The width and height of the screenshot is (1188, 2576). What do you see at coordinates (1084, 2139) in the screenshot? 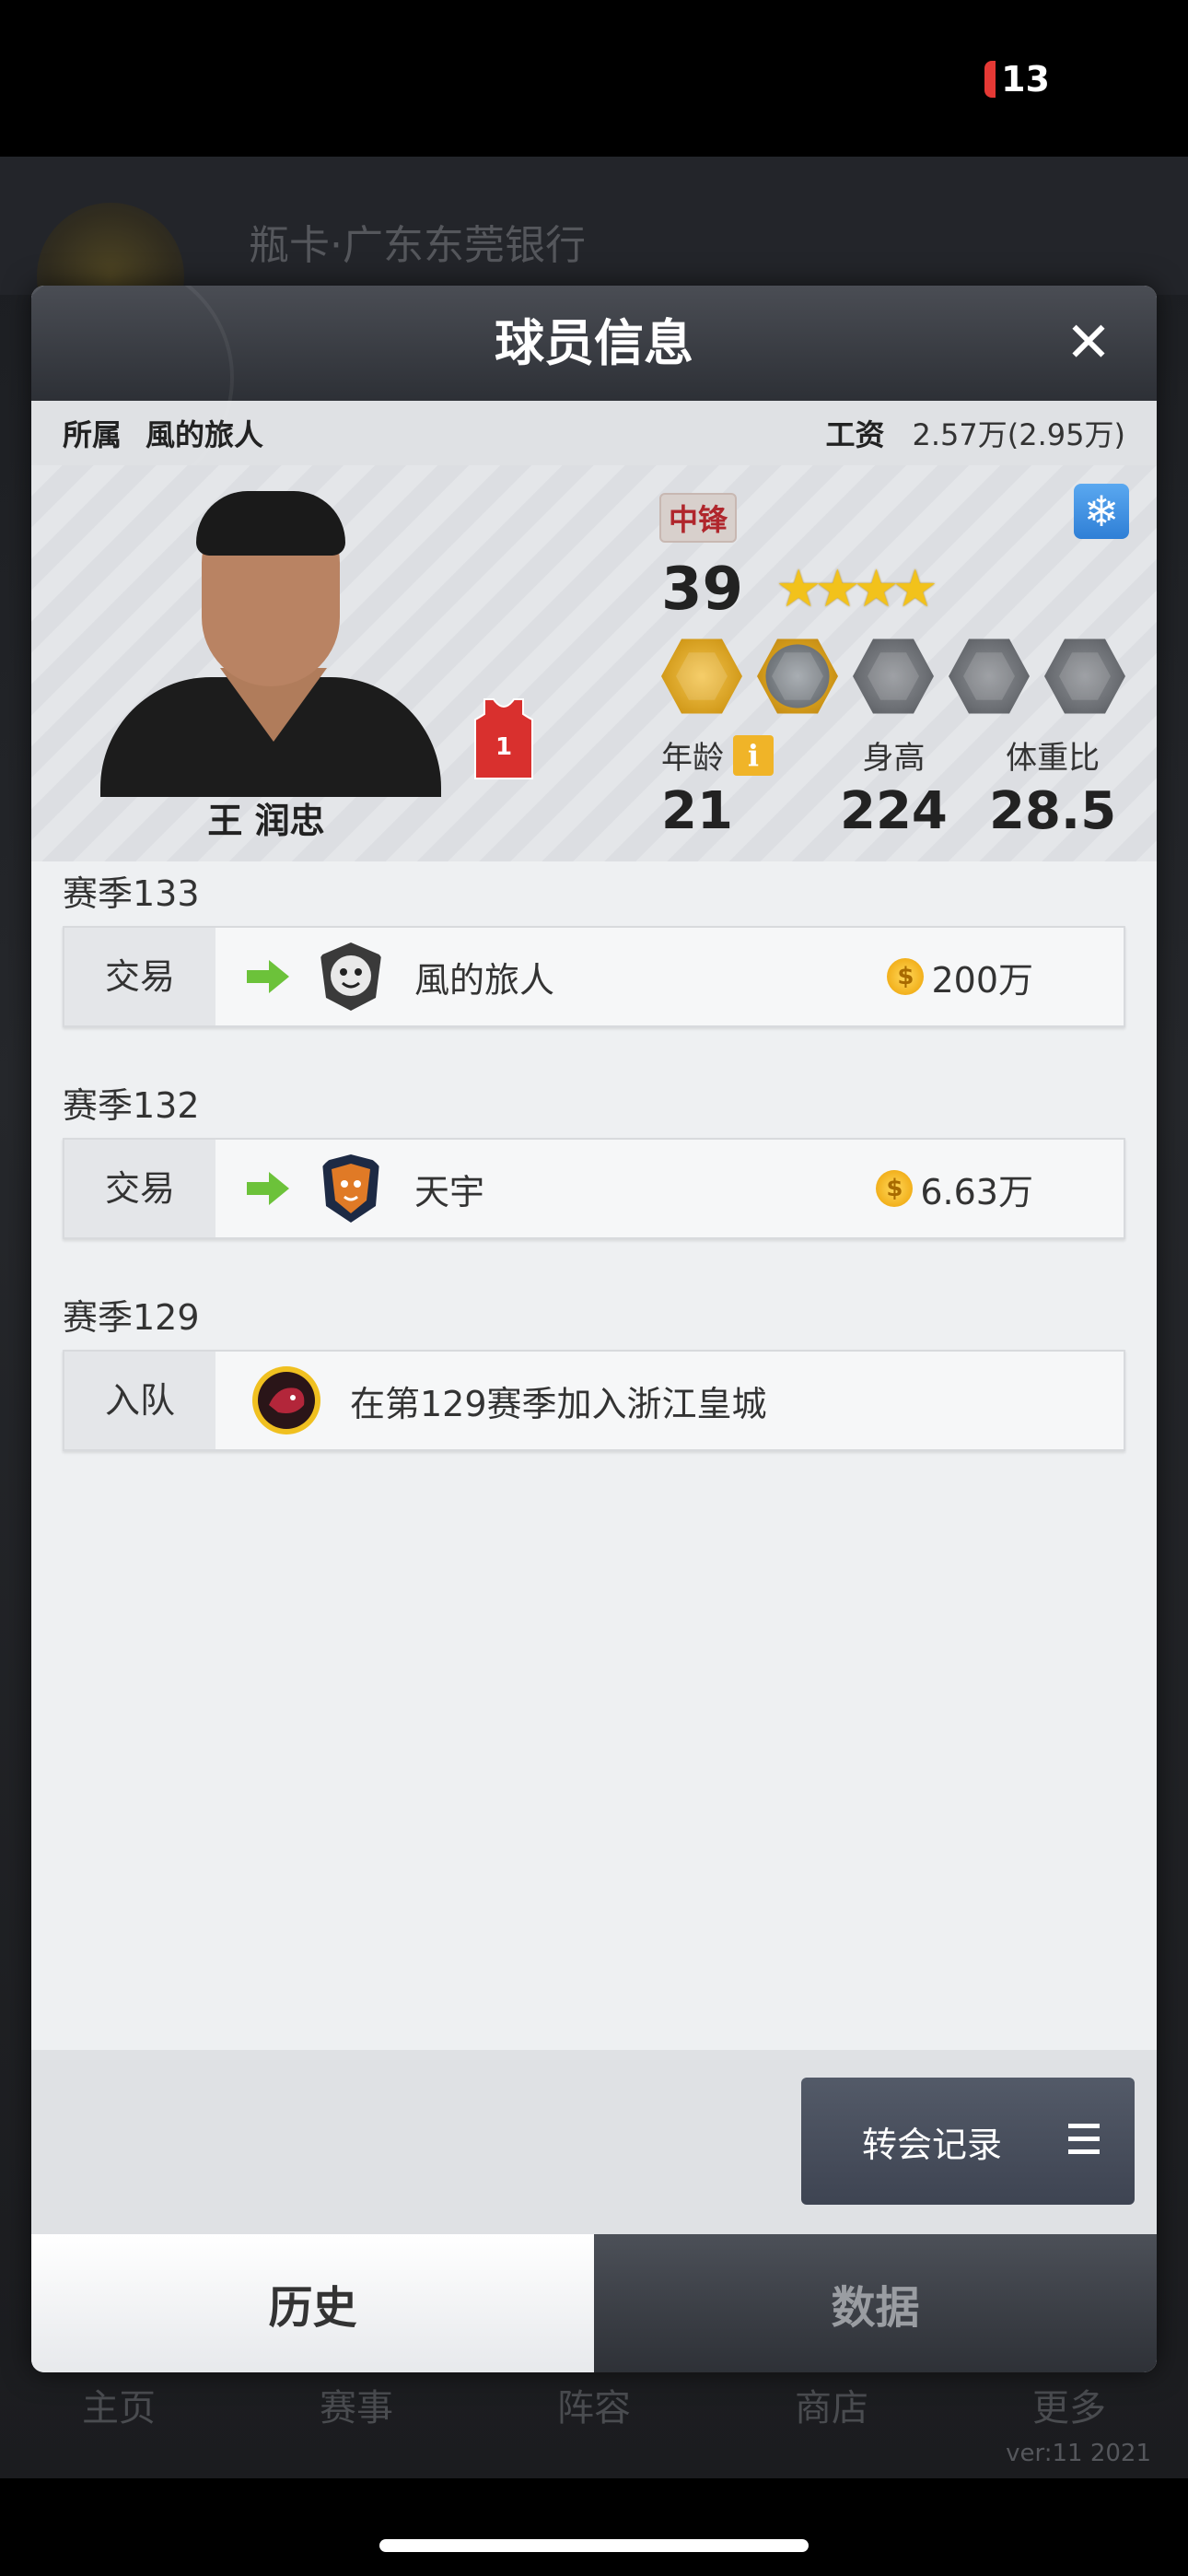
I see `menu-icon` at bounding box center [1084, 2139].